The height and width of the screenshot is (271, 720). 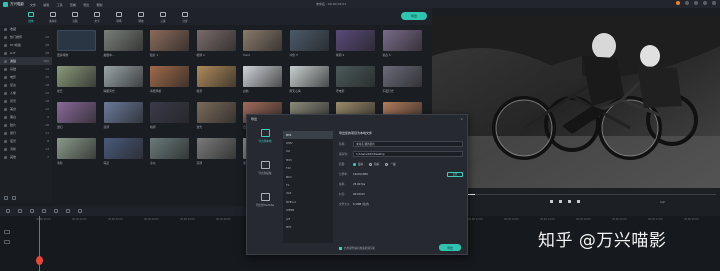 What do you see at coordinates (308, 135) in the screenshot?
I see `format-option: MP4` at bounding box center [308, 135].